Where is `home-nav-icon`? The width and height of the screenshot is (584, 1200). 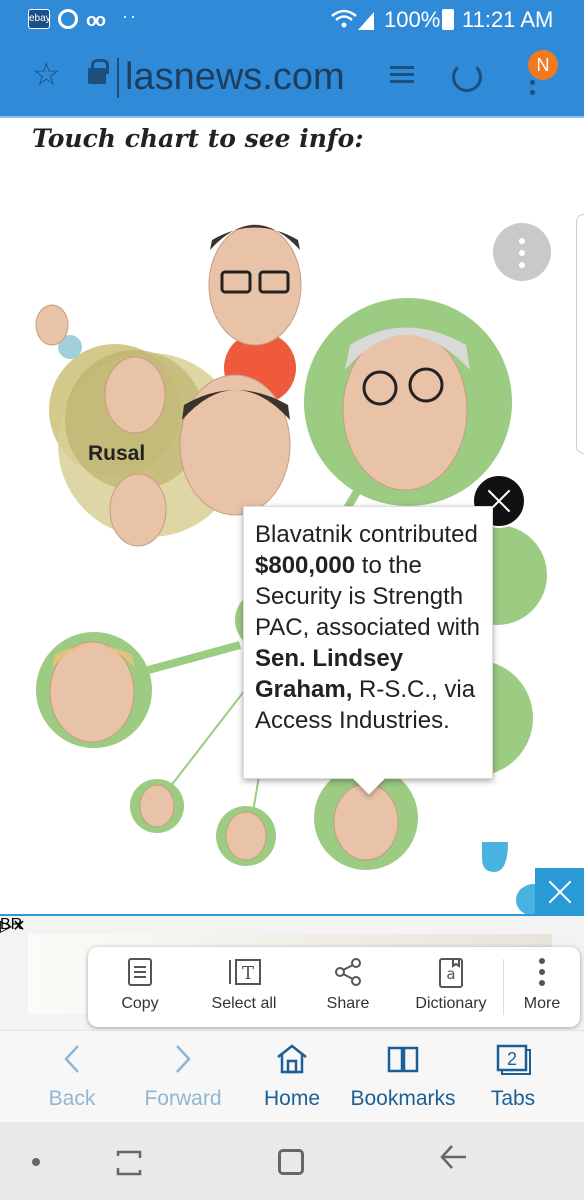 home-nav-icon is located at coordinates (291, 1162).